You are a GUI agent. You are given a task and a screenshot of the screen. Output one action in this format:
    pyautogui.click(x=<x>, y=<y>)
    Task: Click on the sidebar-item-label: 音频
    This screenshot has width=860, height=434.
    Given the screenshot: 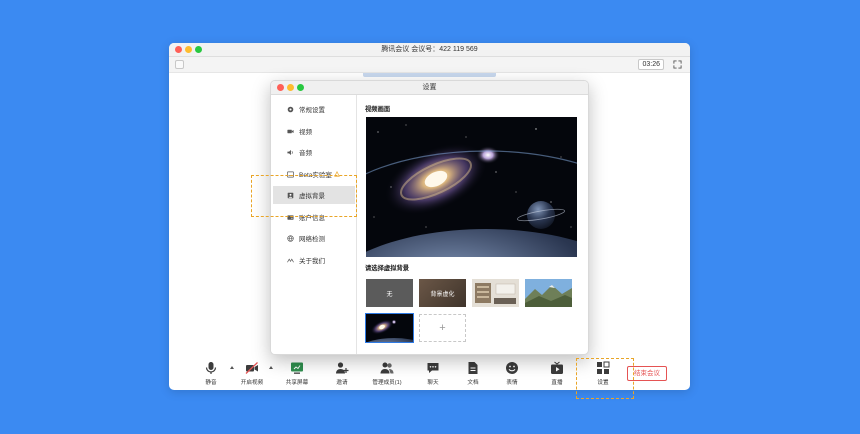 What is the action you would take?
    pyautogui.click(x=305, y=153)
    